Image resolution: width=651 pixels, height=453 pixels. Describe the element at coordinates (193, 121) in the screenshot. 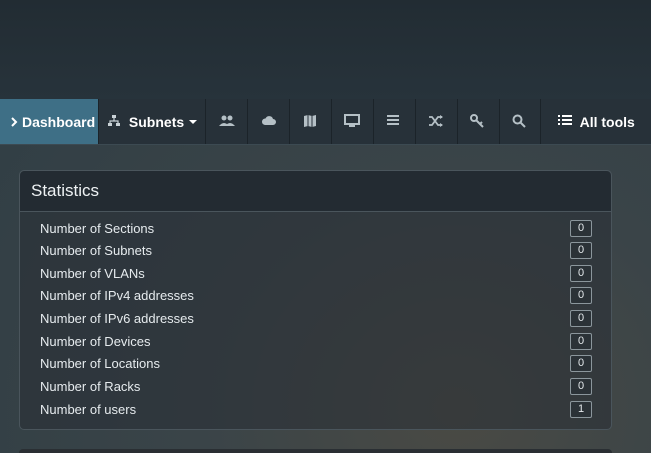

I see `caret-down-icon` at that location.